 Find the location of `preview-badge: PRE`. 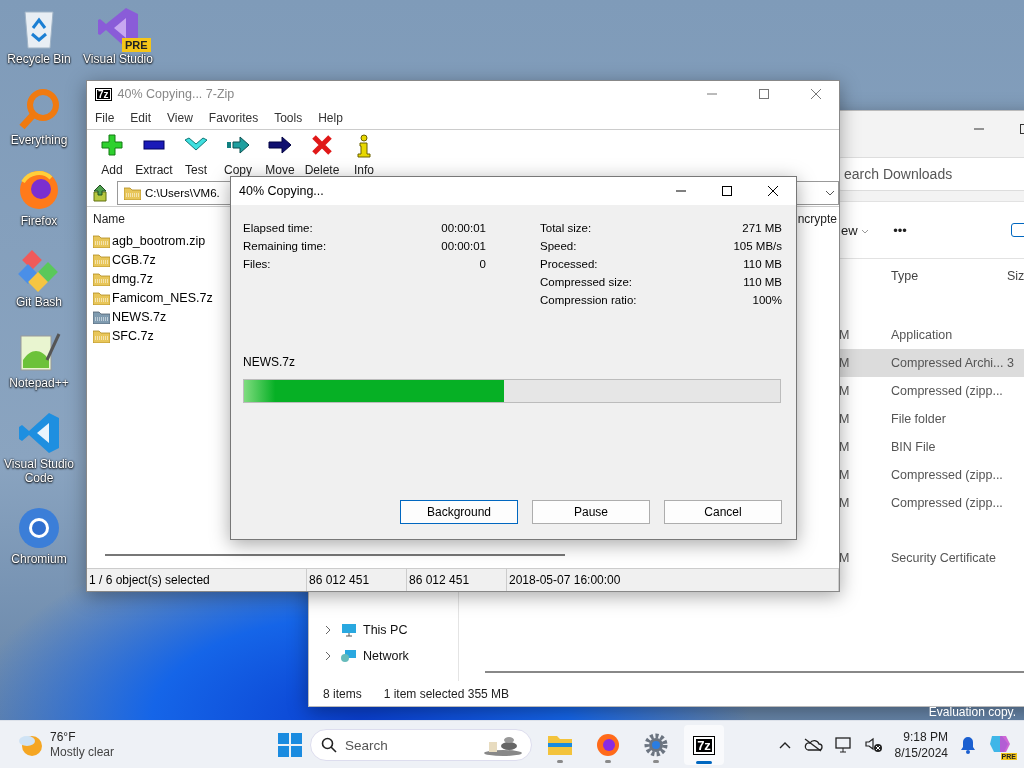

preview-badge: PRE is located at coordinates (136, 45).